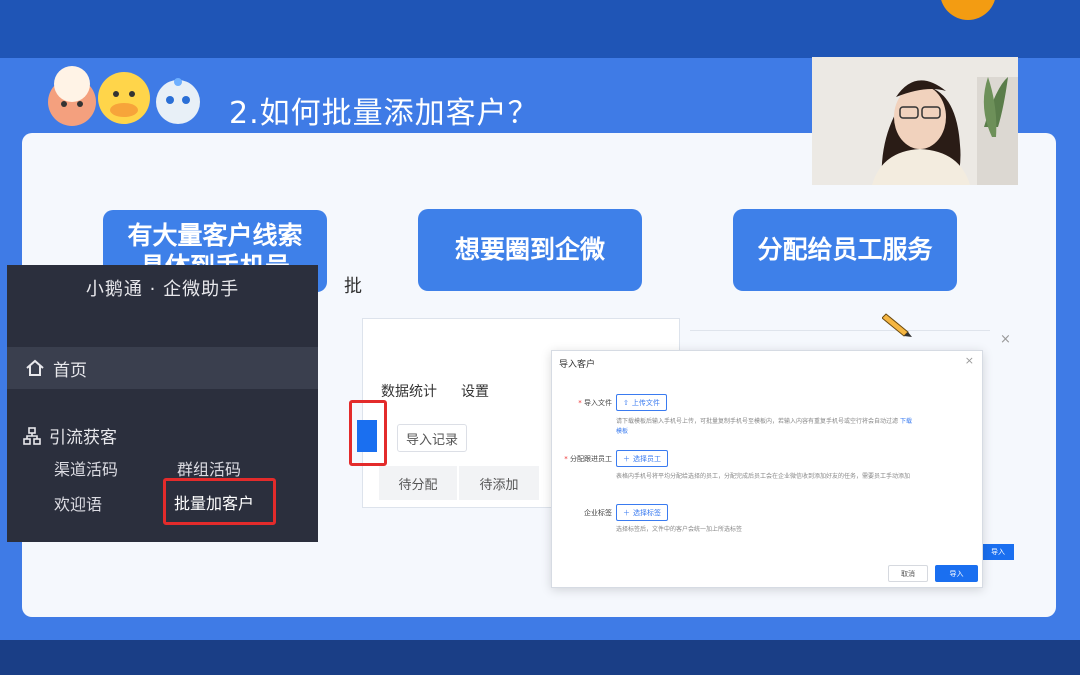 This screenshot has height=675, width=1080. What do you see at coordinates (540, 29) in the screenshot?
I see `top-bar` at bounding box center [540, 29].